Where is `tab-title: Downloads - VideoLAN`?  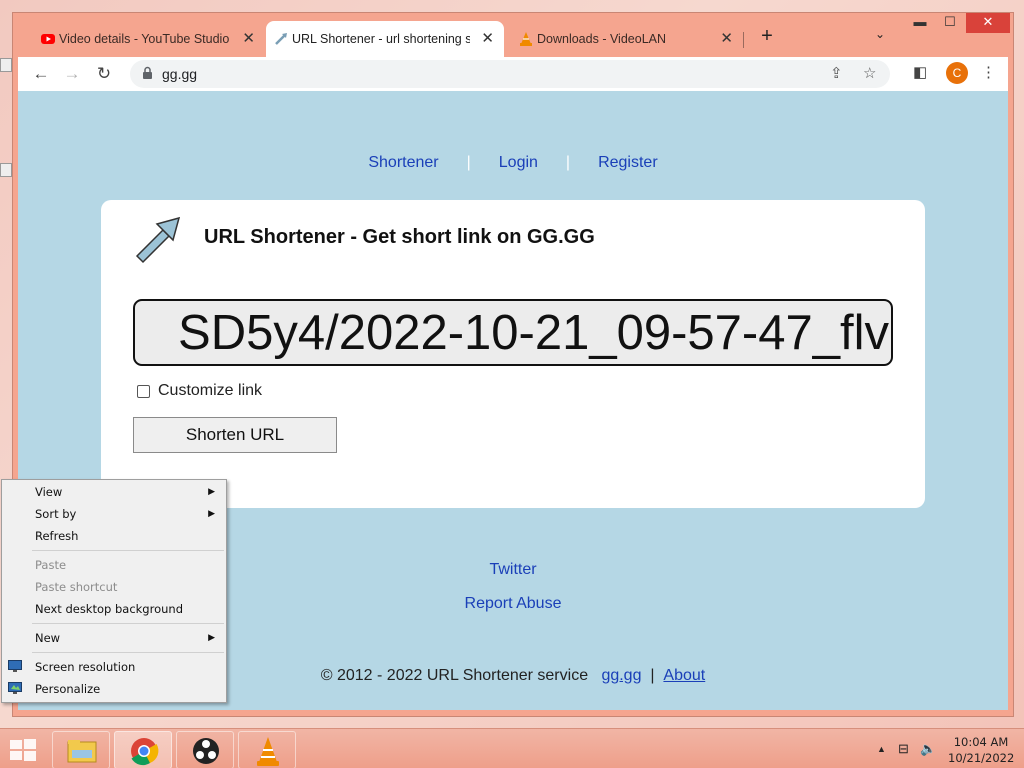
tab-title: Downloads - VideoLAN is located at coordinates (602, 39).